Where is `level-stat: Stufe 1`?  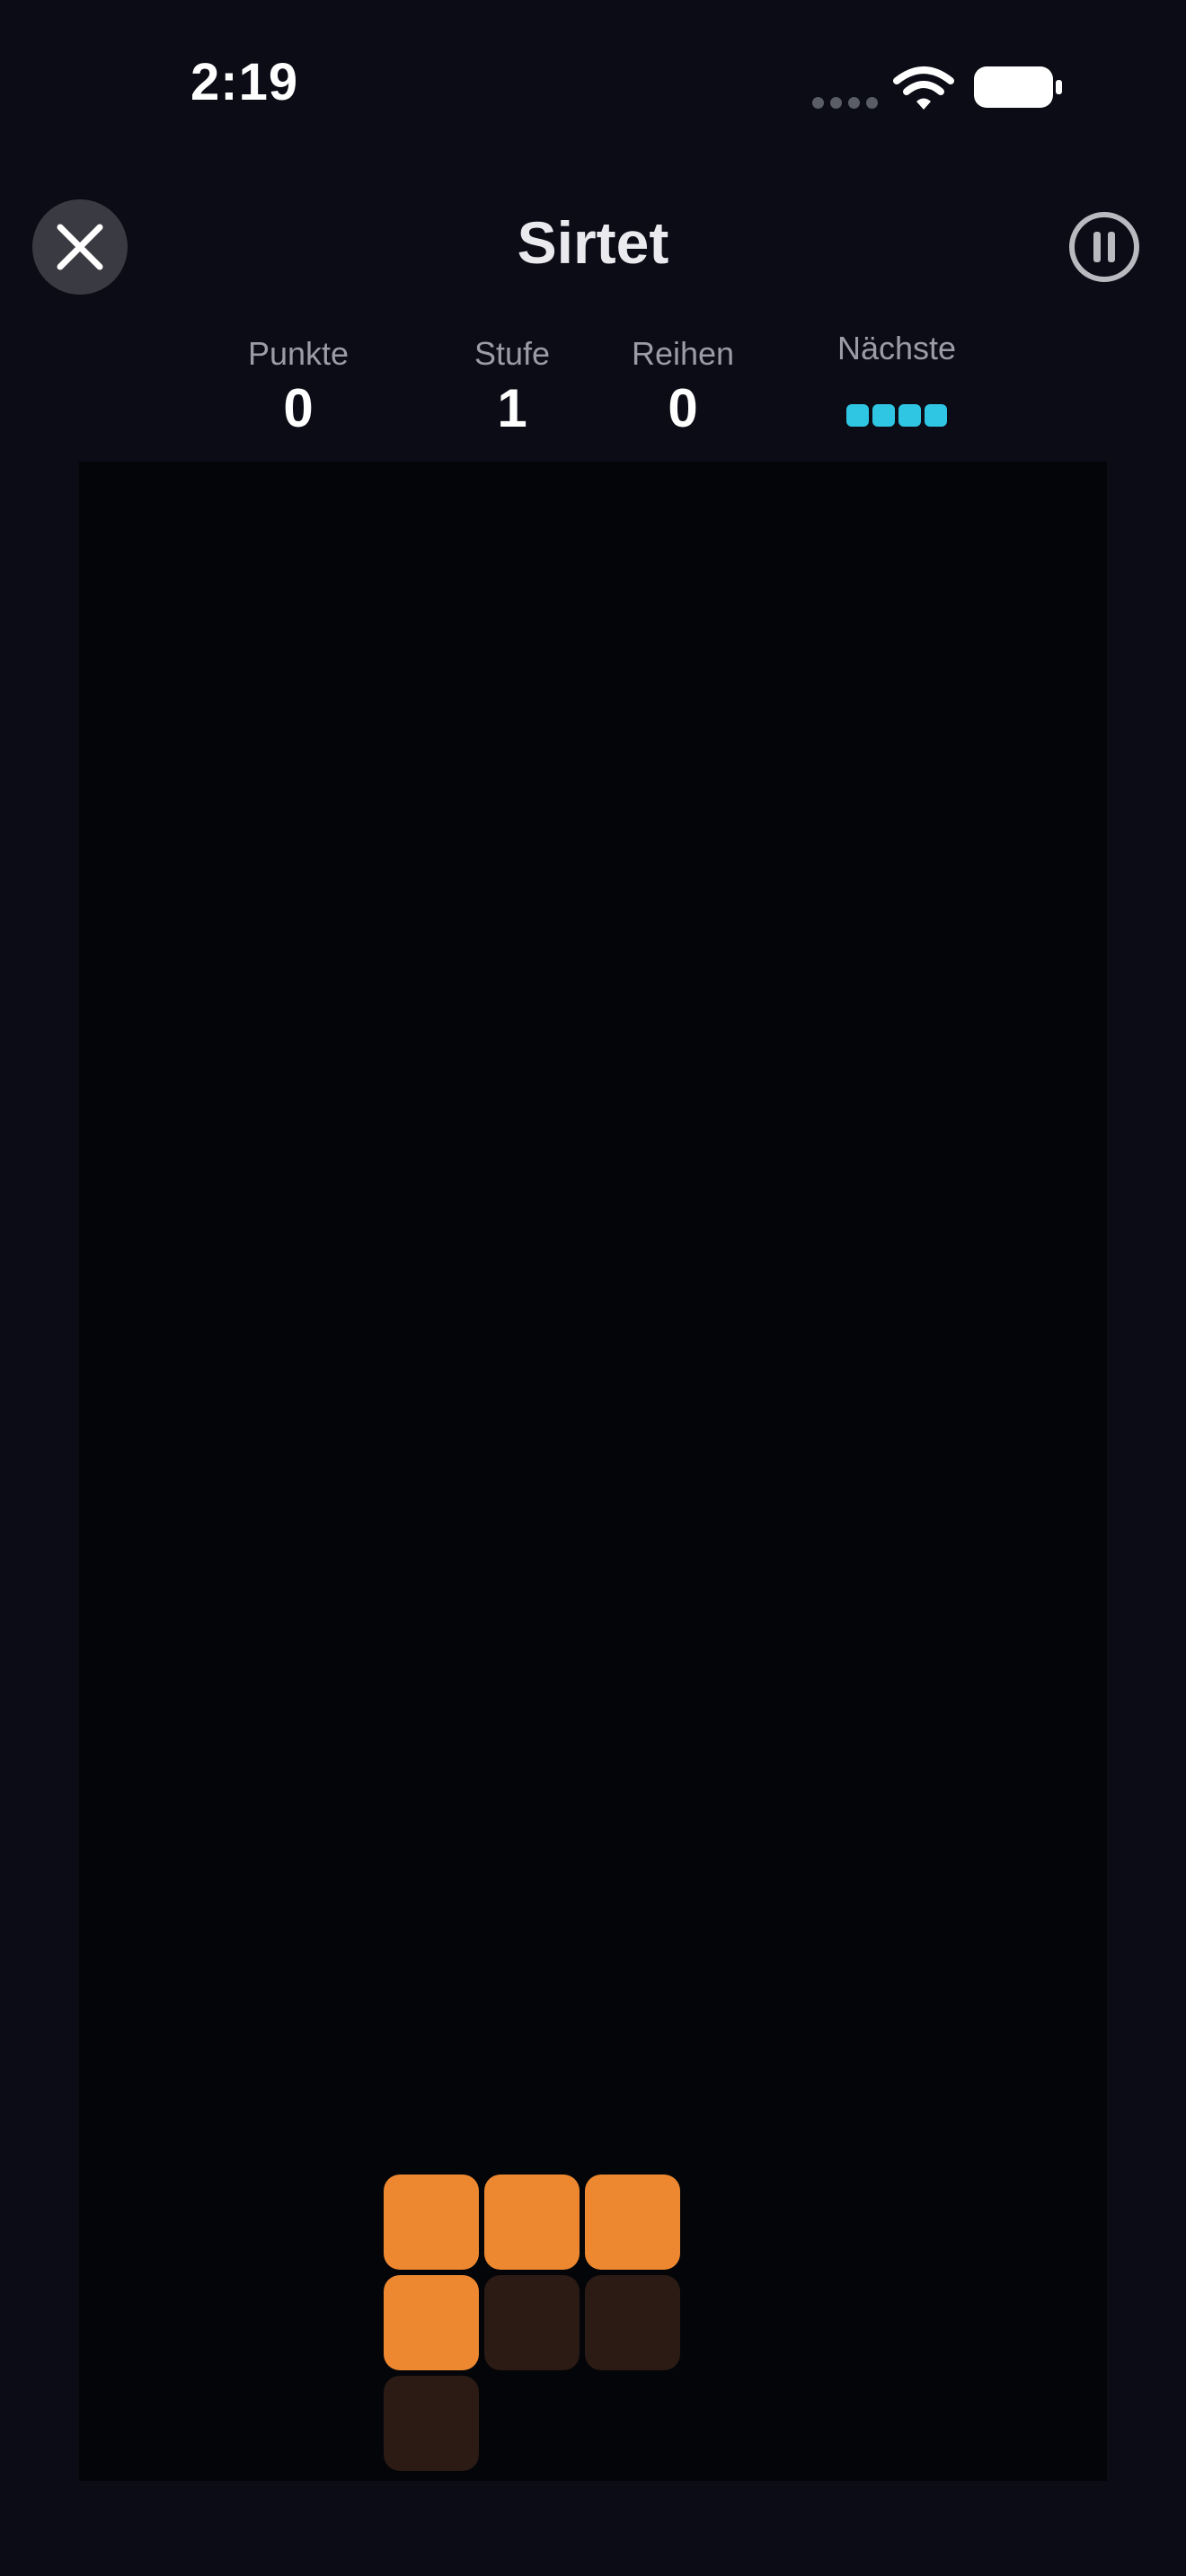 level-stat: Stufe 1 is located at coordinates (512, 387).